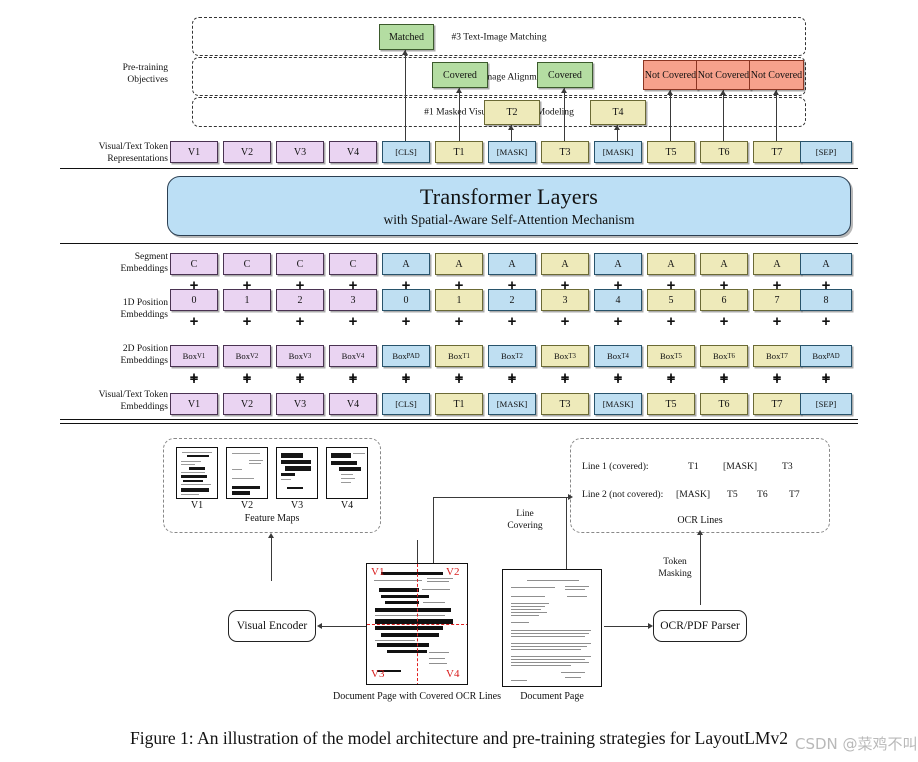 The width and height of the screenshot is (918, 762). I want to click on output-box-t4: T4, so click(618, 112).